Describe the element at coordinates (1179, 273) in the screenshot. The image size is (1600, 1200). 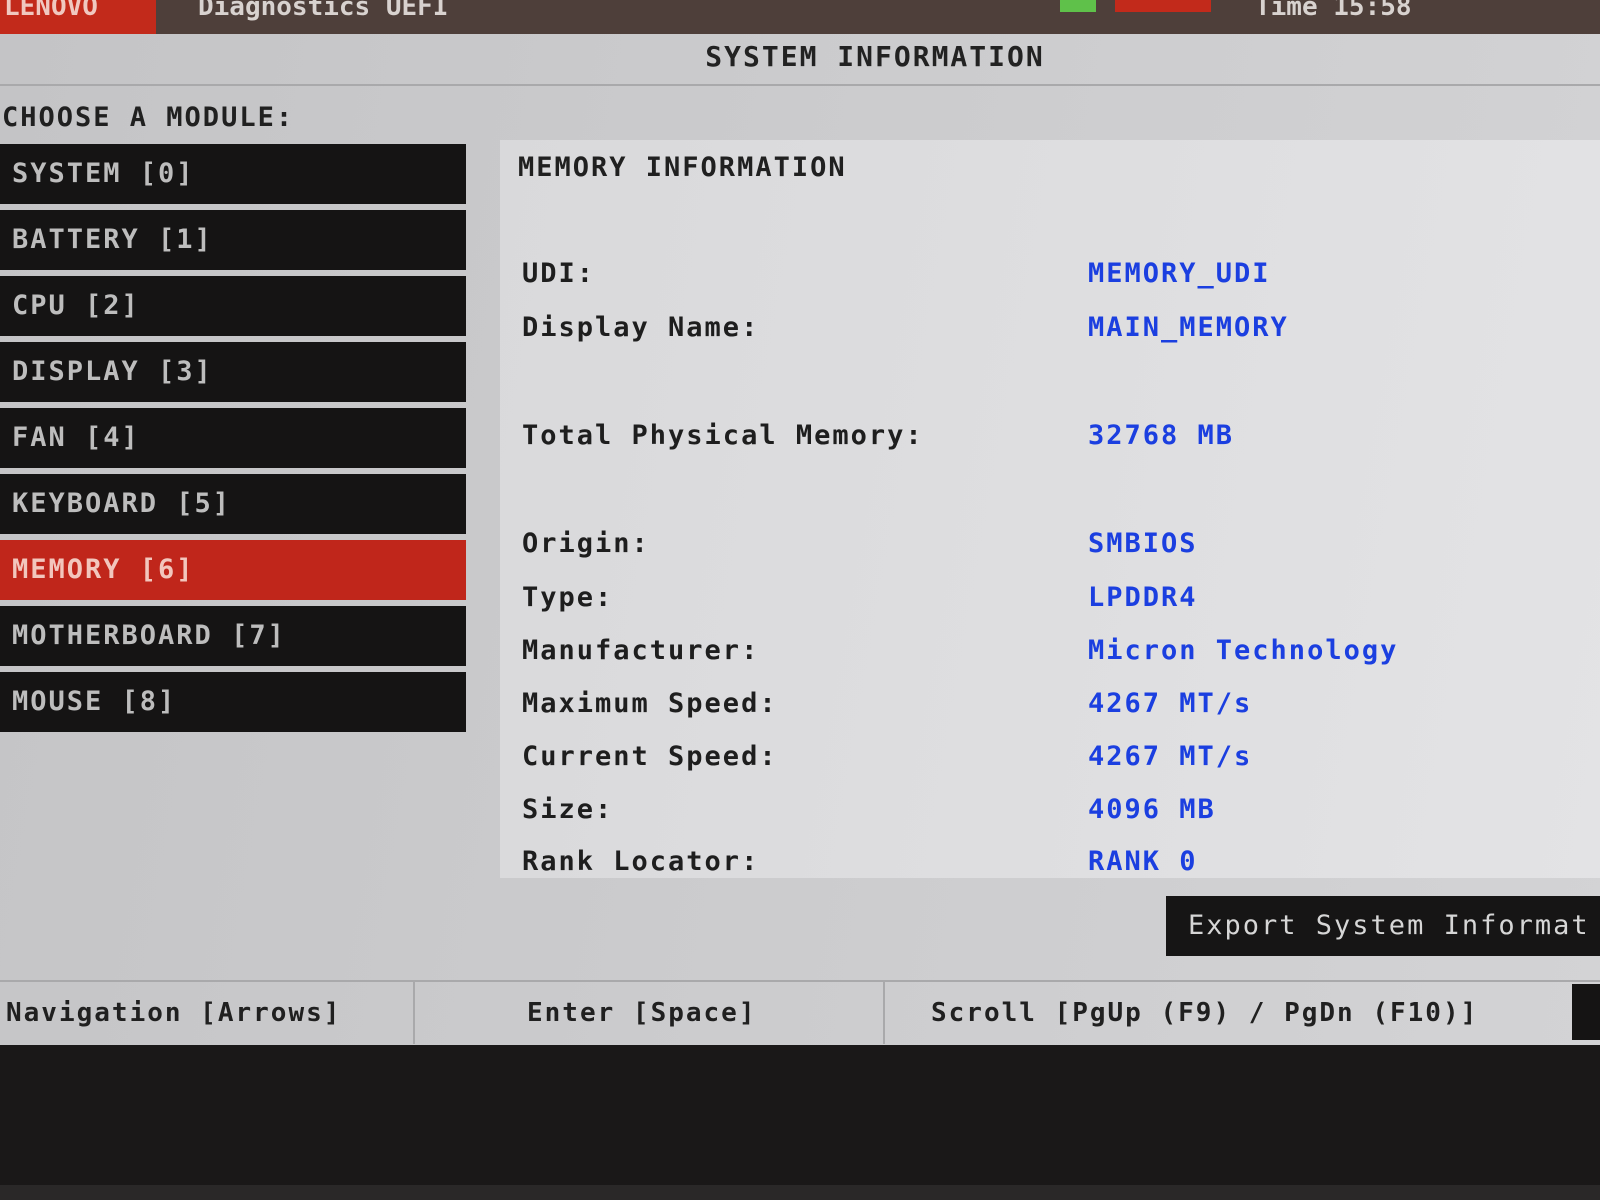
I see `info-value: MEMORY_UDI` at that location.